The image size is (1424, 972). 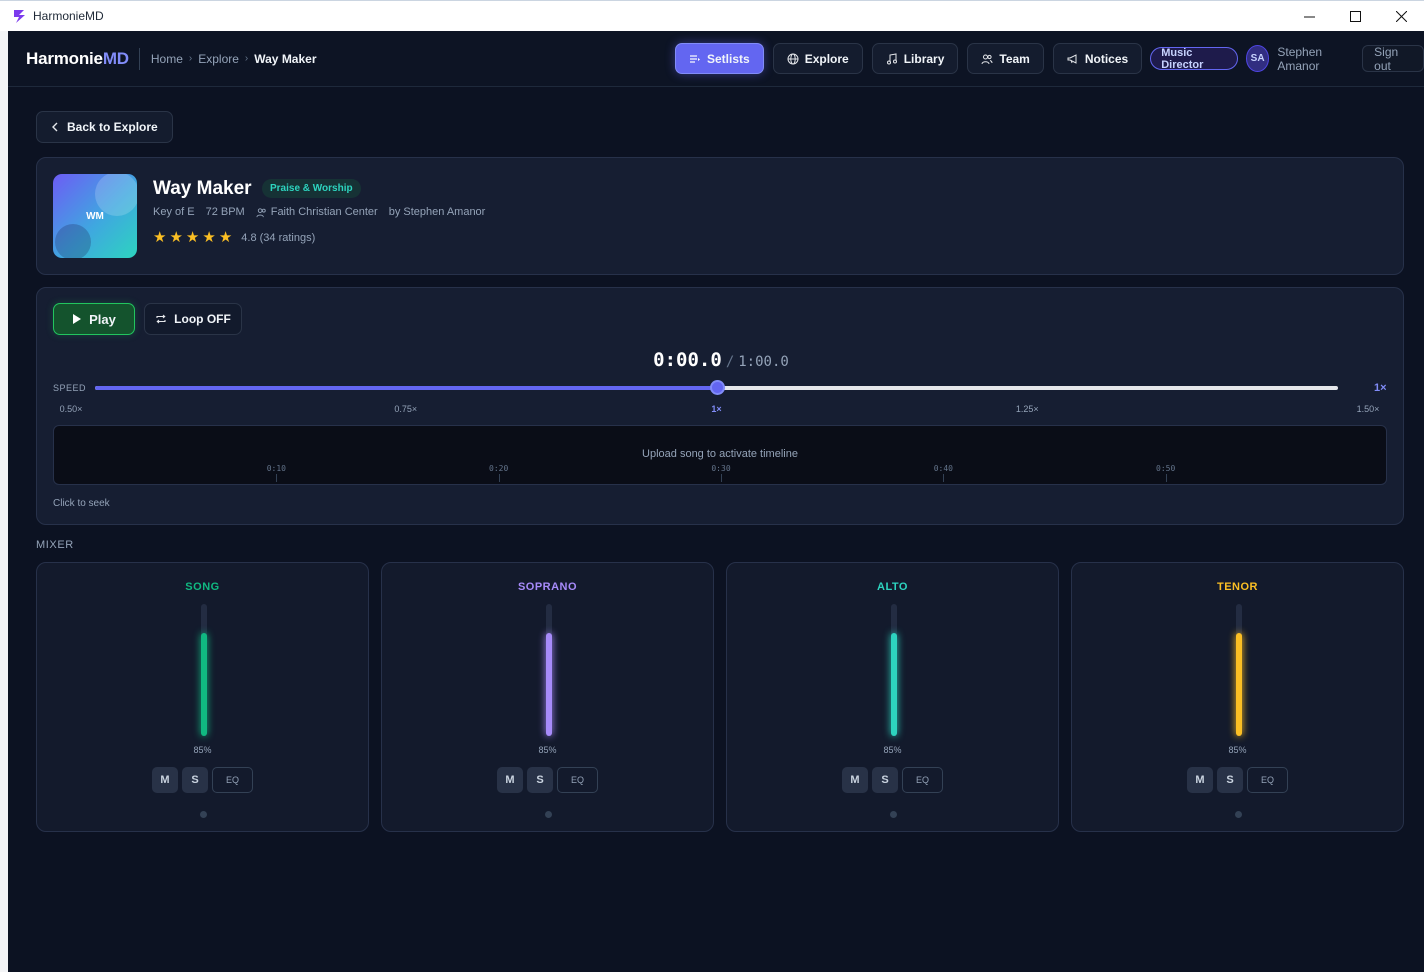 I want to click on back-button-label: Back to Explore, so click(x=112, y=127).